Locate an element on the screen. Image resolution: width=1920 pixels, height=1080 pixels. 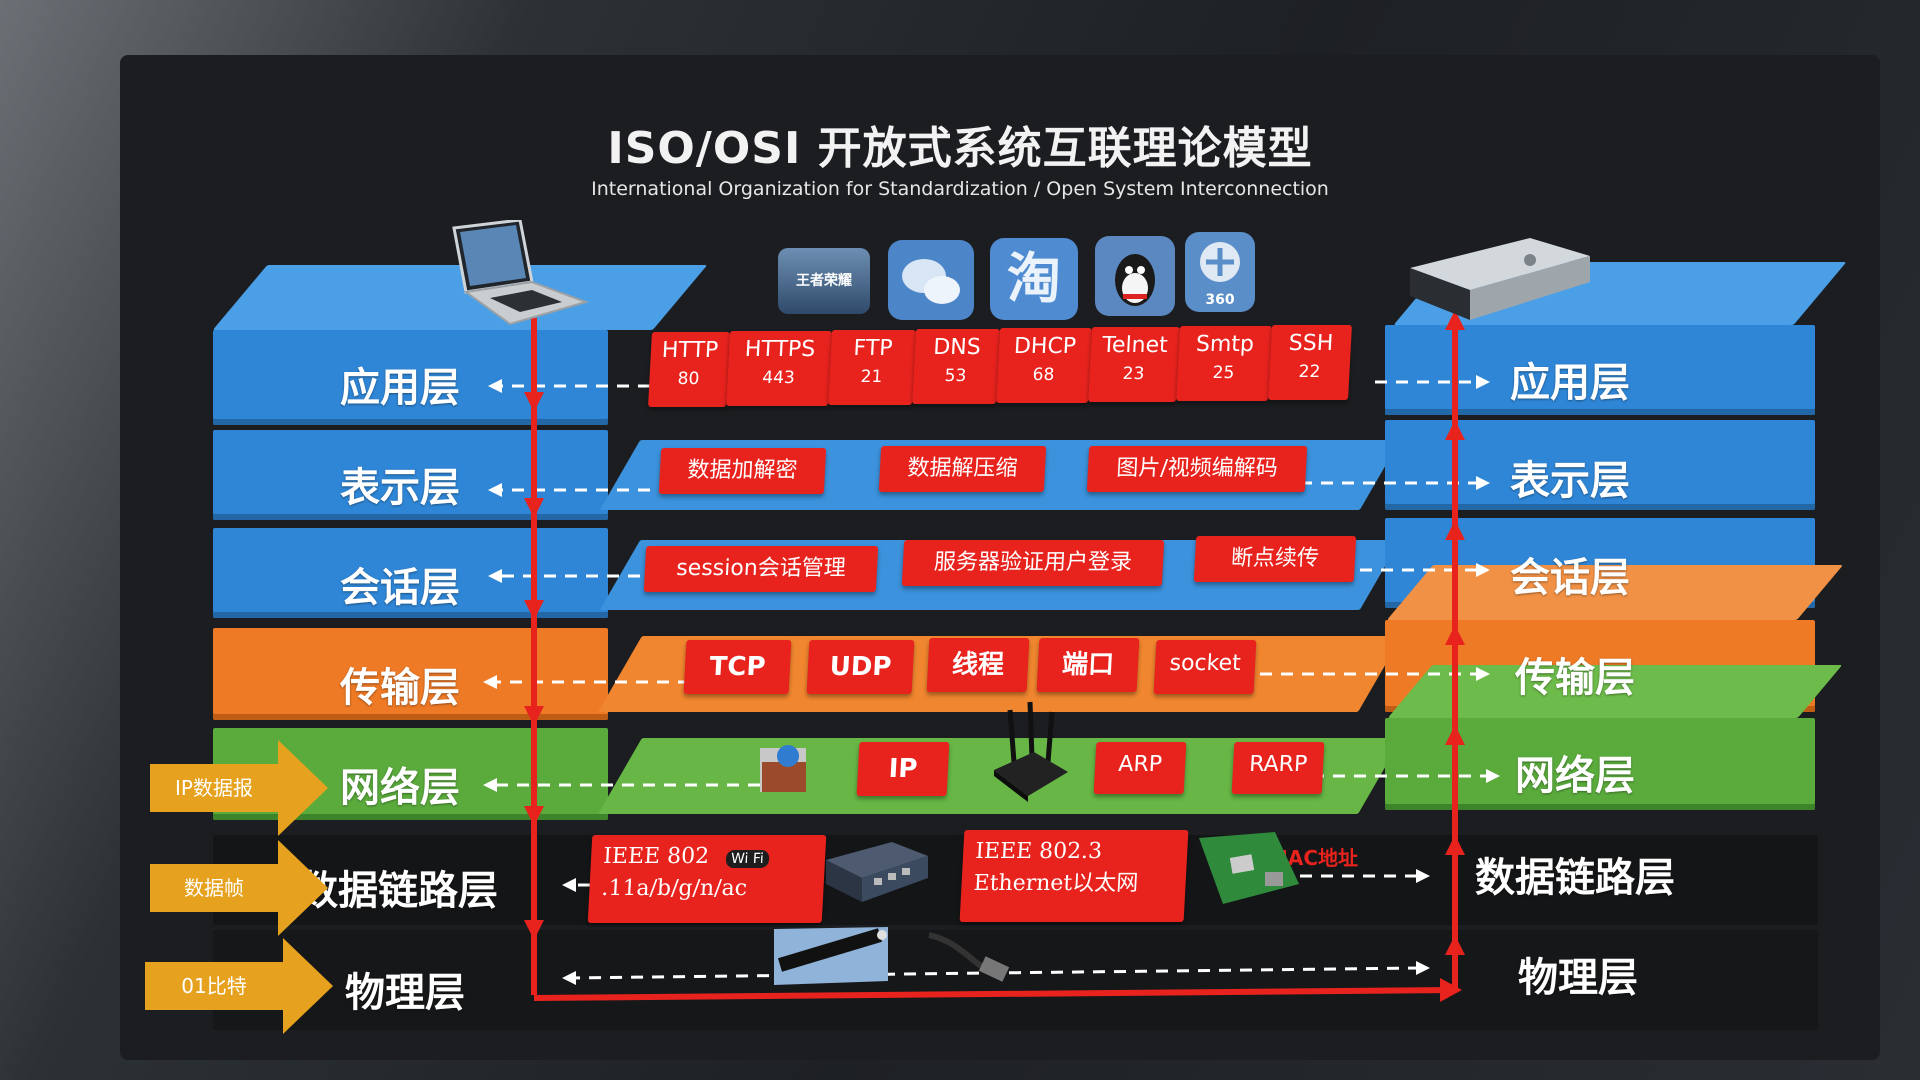
firewall-icon is located at coordinates (783, 768).